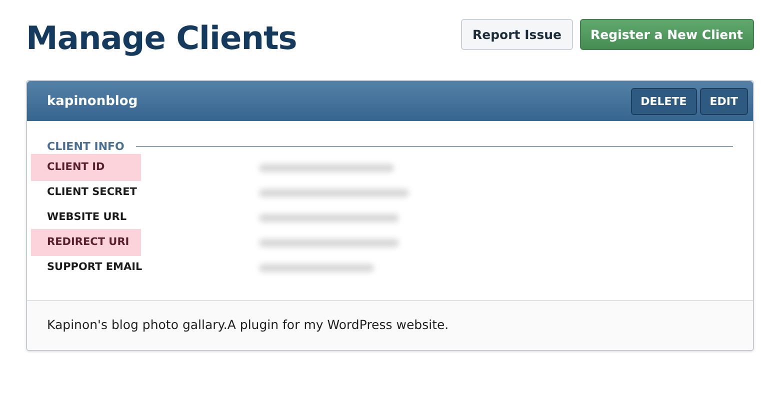  Describe the element at coordinates (93, 267) in the screenshot. I see `field-label: SUPPORT EMAIL` at that location.